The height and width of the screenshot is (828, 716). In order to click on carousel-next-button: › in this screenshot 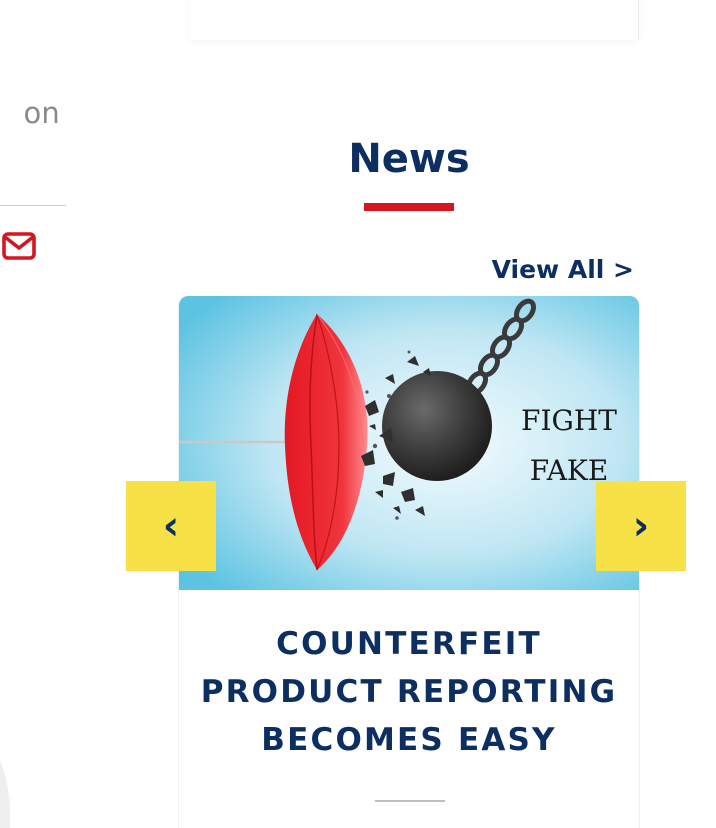, I will do `click(641, 526)`.